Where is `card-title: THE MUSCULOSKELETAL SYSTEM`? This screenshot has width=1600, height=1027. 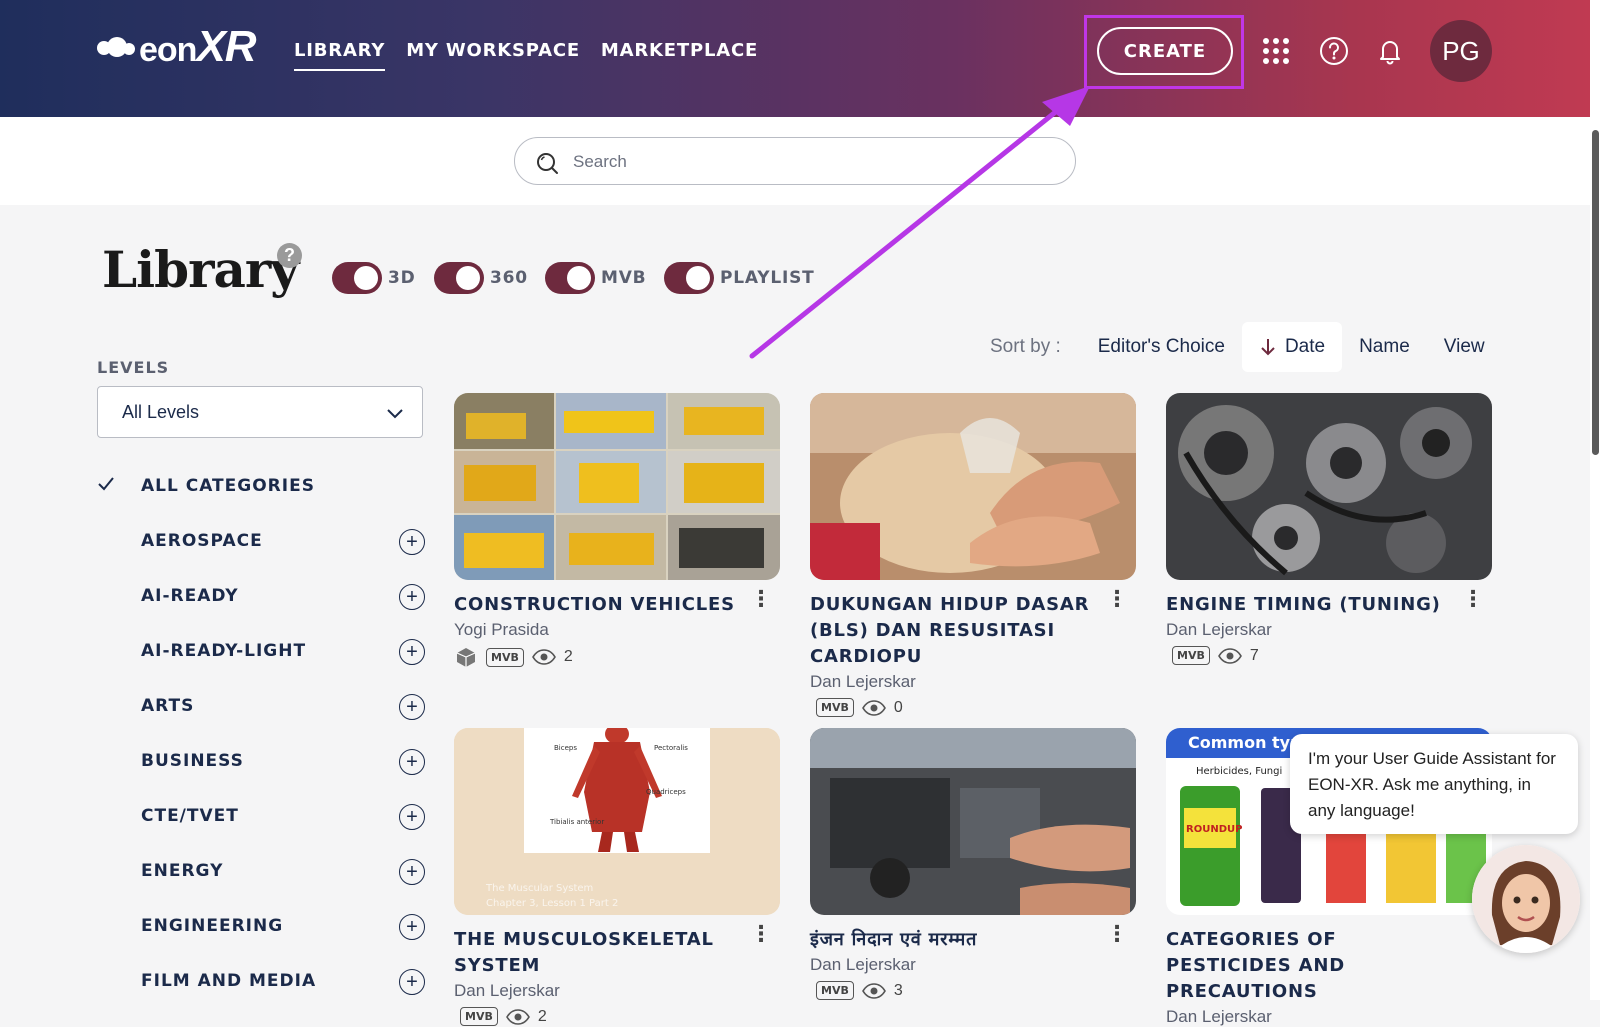
card-title: THE MUSCULOSKELETAL SYSTEM is located at coordinates (617, 953).